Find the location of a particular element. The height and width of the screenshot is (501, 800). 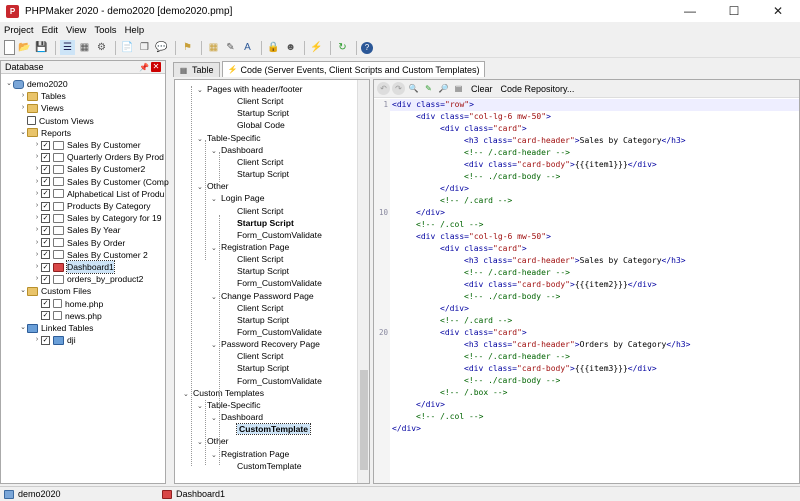

open-project-icon: 📂 is located at coordinates (24, 47).